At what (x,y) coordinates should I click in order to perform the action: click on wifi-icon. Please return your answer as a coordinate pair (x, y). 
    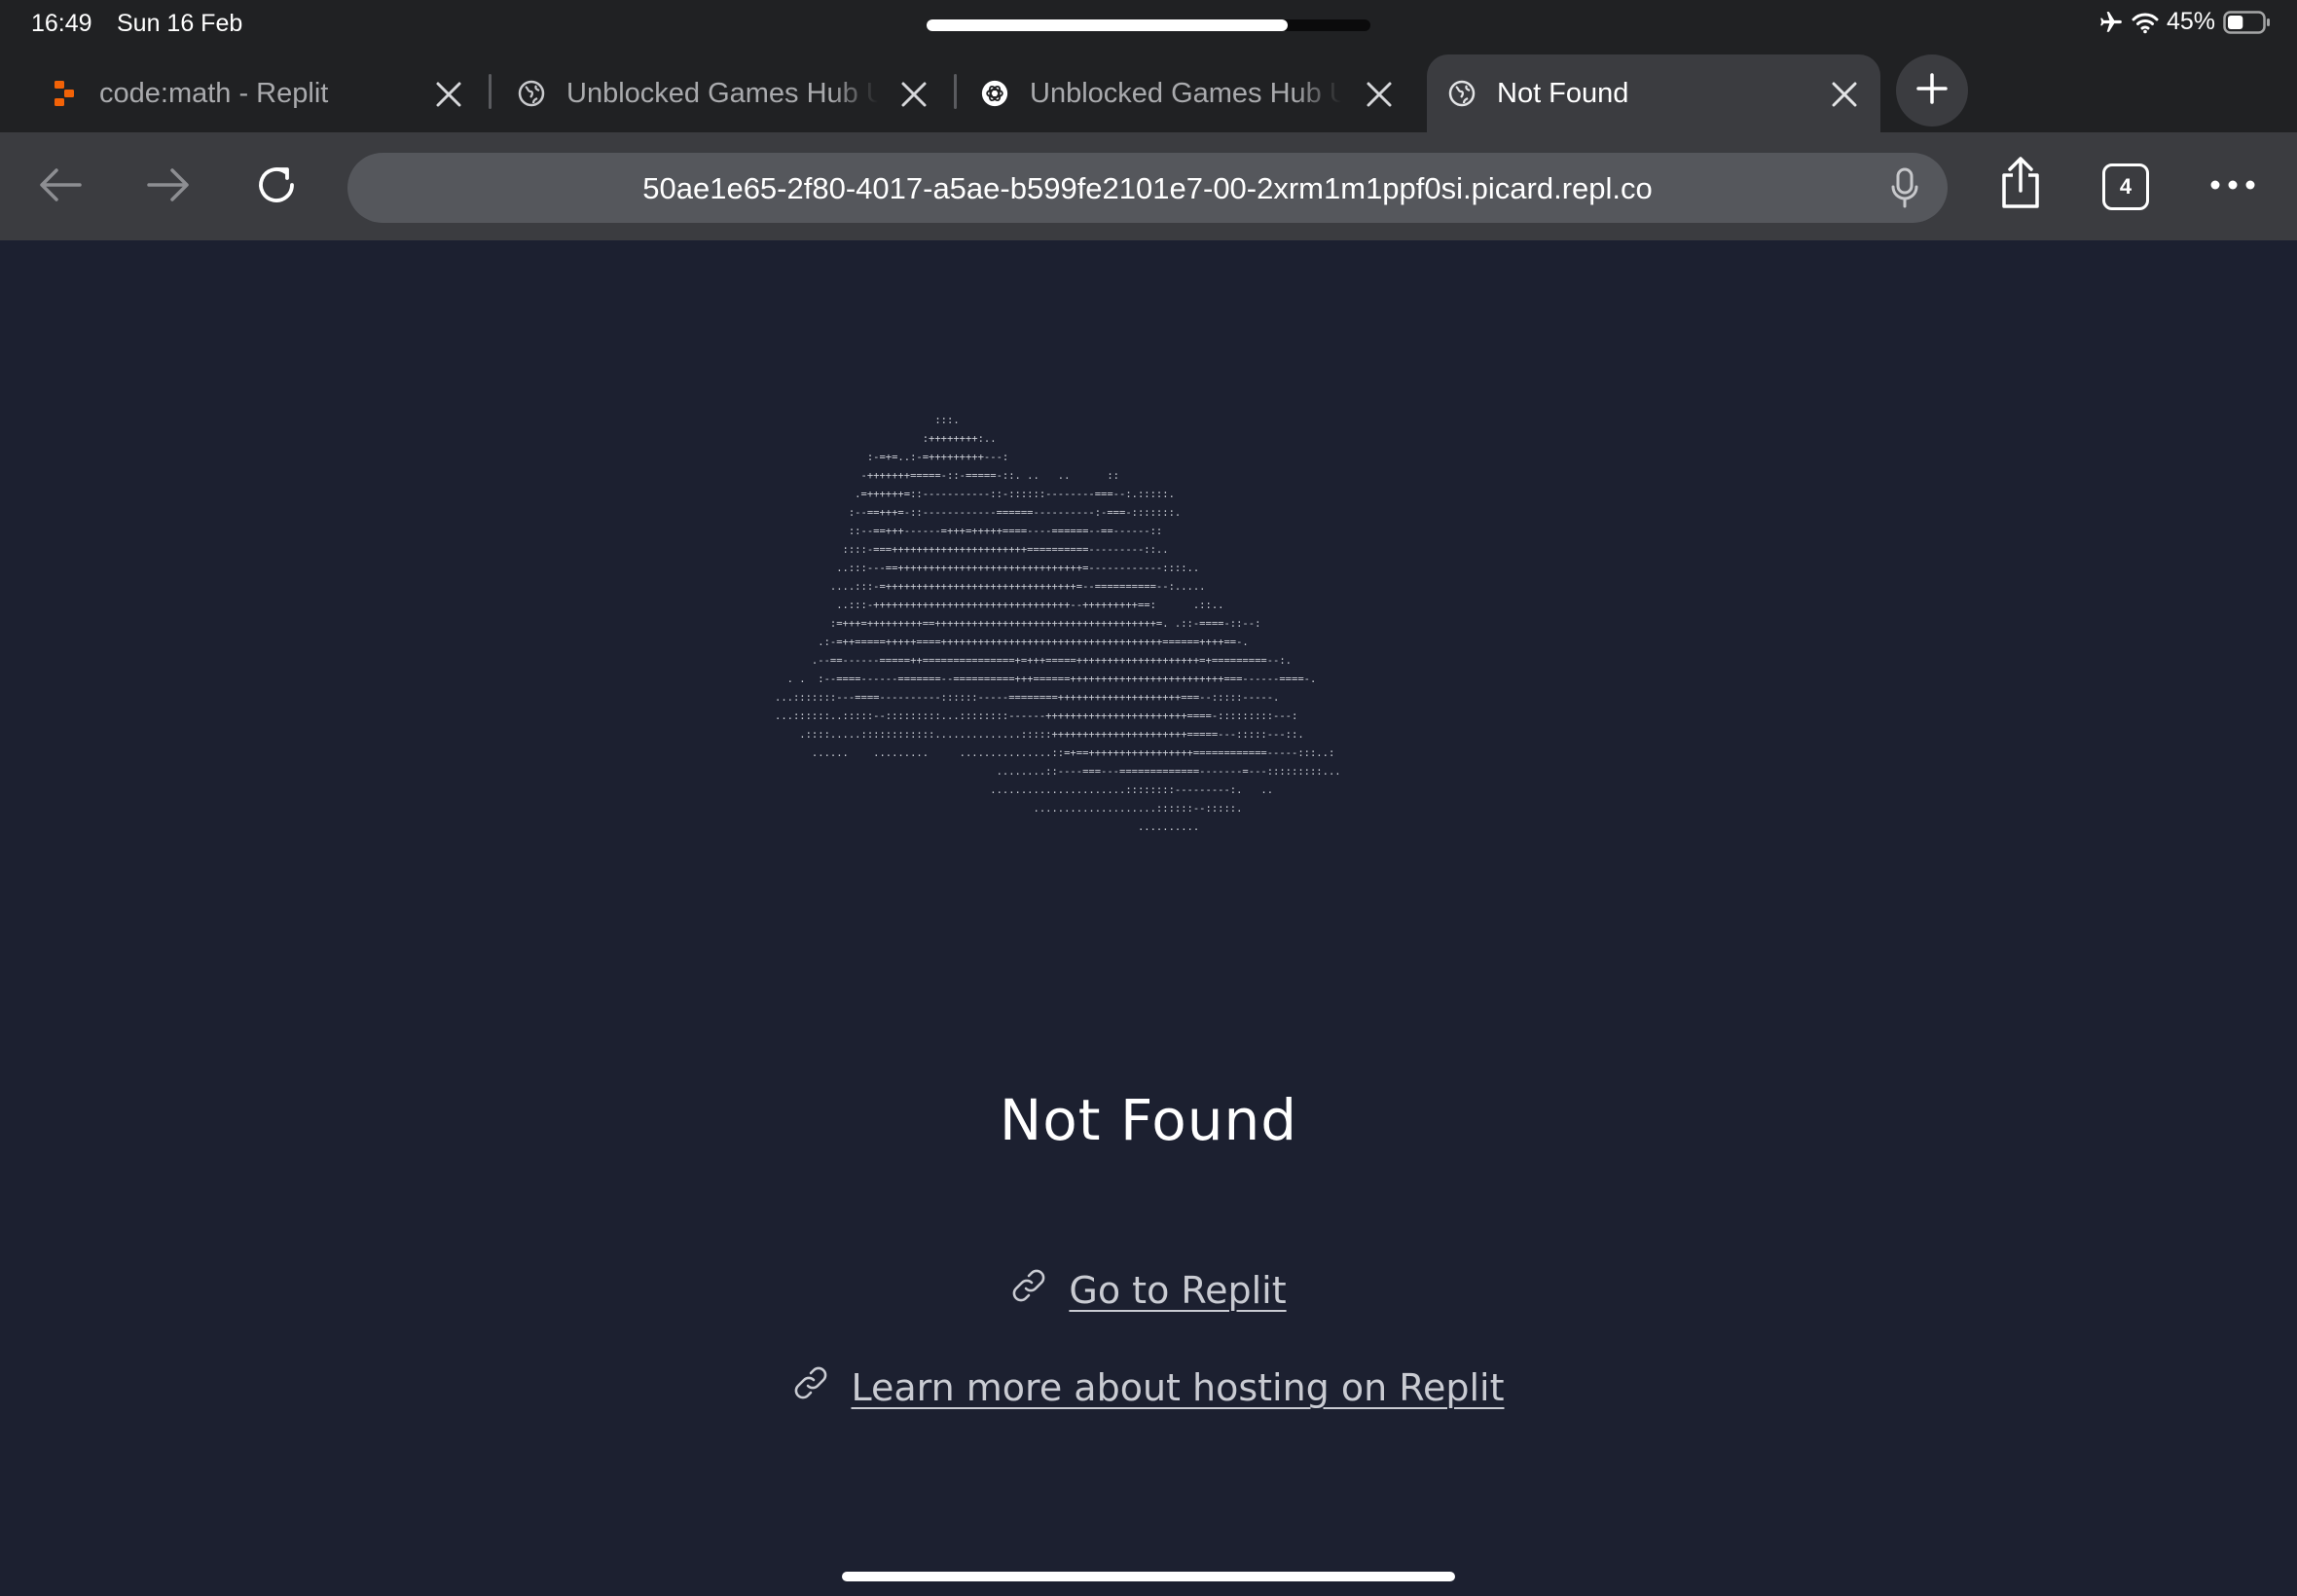
    Looking at the image, I should click on (2145, 22).